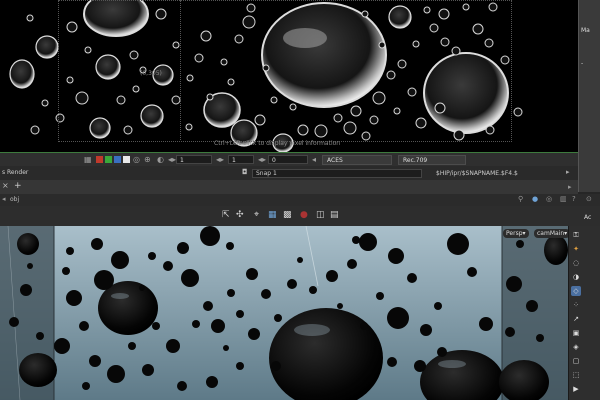 This screenshot has height=400, width=600. Describe the element at coordinates (549, 199) in the screenshot. I see `display-options-icon: ◎` at that location.